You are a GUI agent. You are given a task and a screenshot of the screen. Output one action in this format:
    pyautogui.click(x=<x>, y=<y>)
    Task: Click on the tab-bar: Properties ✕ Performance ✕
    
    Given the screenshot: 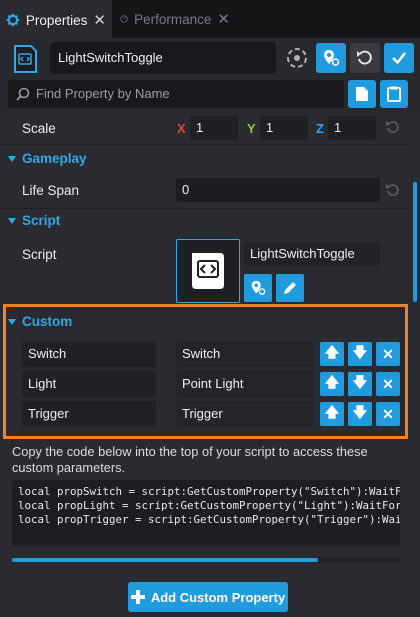 What is the action you would take?
    pyautogui.click(x=210, y=19)
    